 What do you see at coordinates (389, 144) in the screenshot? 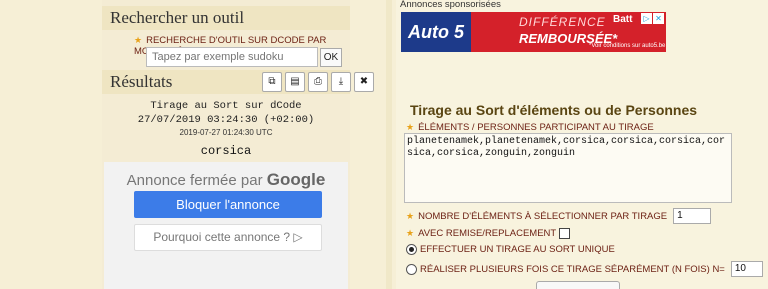
I see `column-divider` at bounding box center [389, 144].